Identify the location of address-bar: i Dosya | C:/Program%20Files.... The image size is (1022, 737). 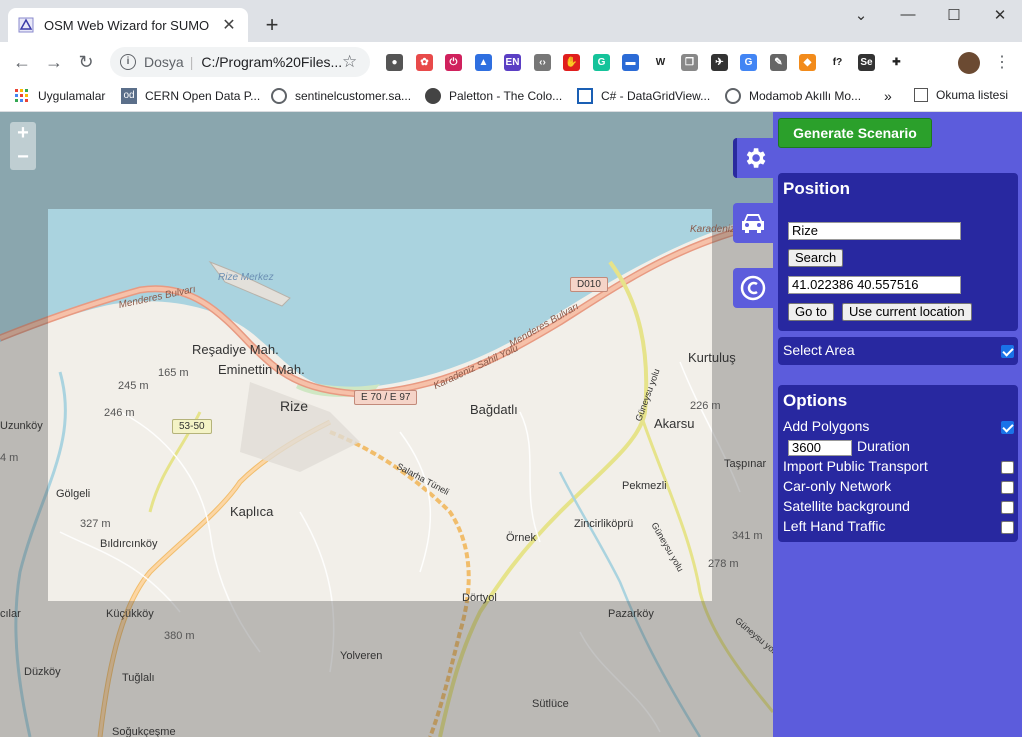
(240, 62).